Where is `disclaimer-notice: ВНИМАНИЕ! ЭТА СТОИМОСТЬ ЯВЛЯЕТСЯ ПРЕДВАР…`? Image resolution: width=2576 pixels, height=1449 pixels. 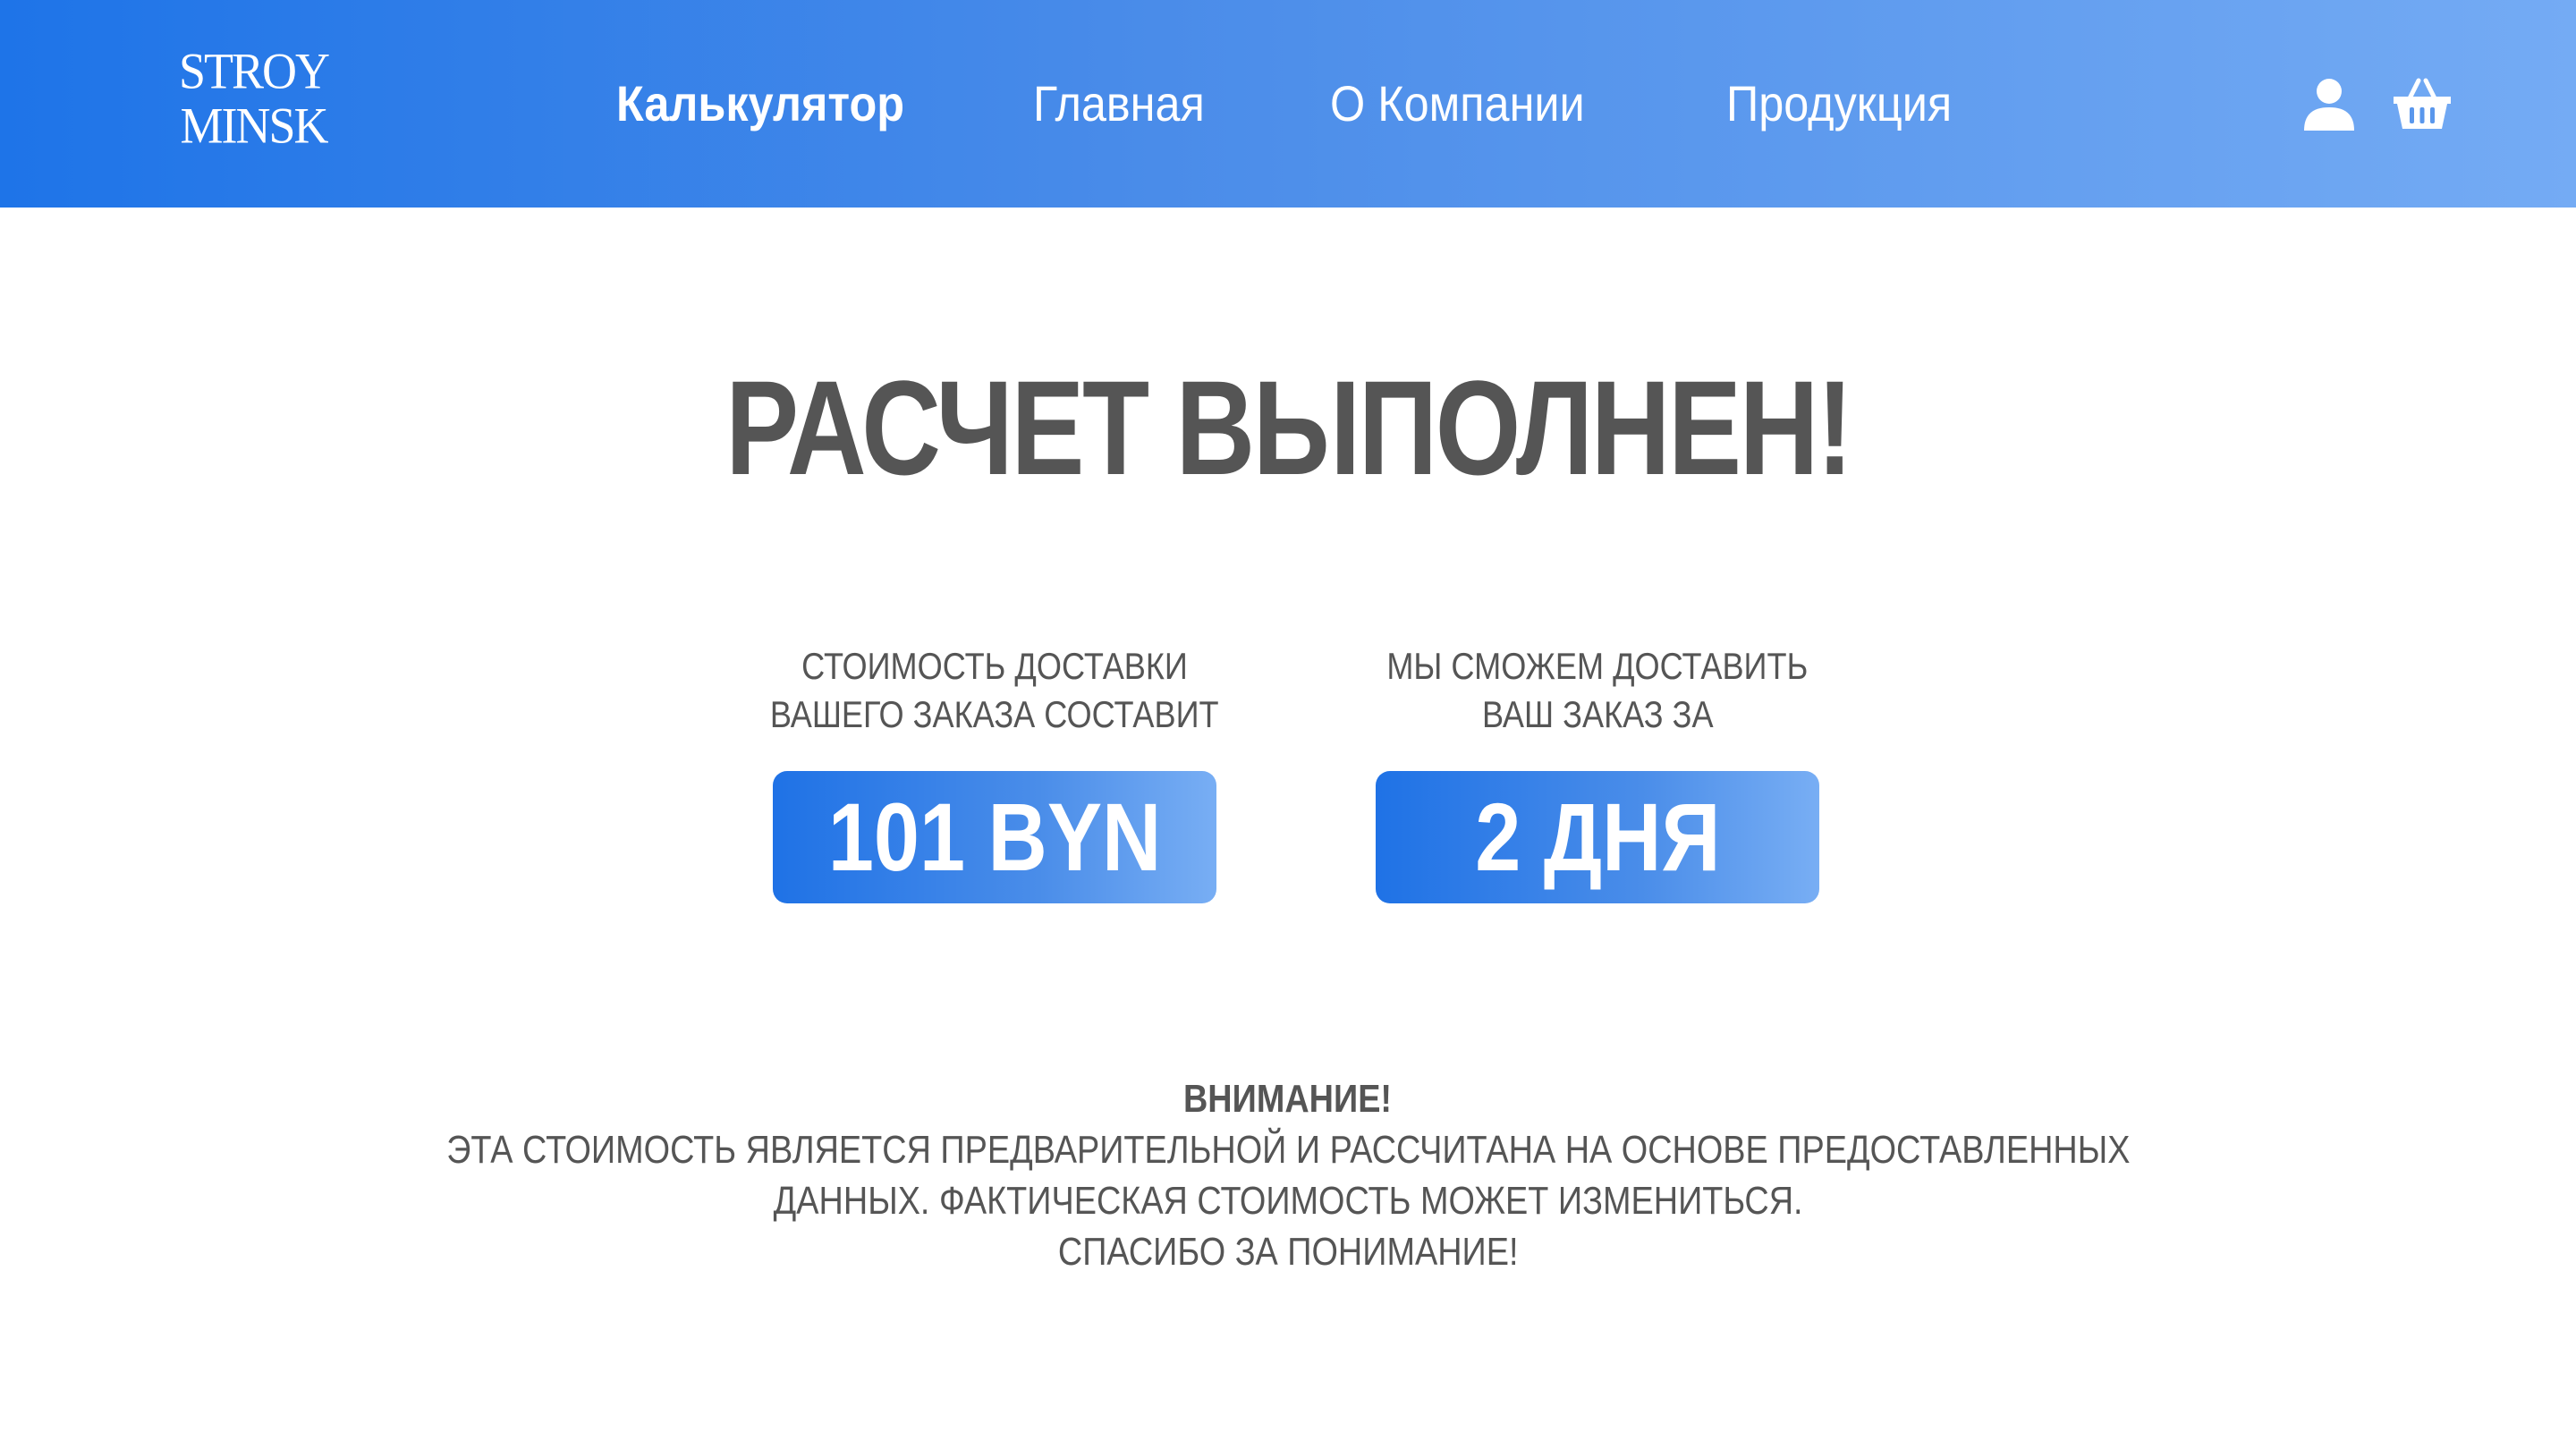
disclaimer-notice: ВНИМАНИЕ! ЭТА СТОИМОСТЬ ЯВЛЯЕТСЯ ПРЕДВАР… is located at coordinates (1288, 1175).